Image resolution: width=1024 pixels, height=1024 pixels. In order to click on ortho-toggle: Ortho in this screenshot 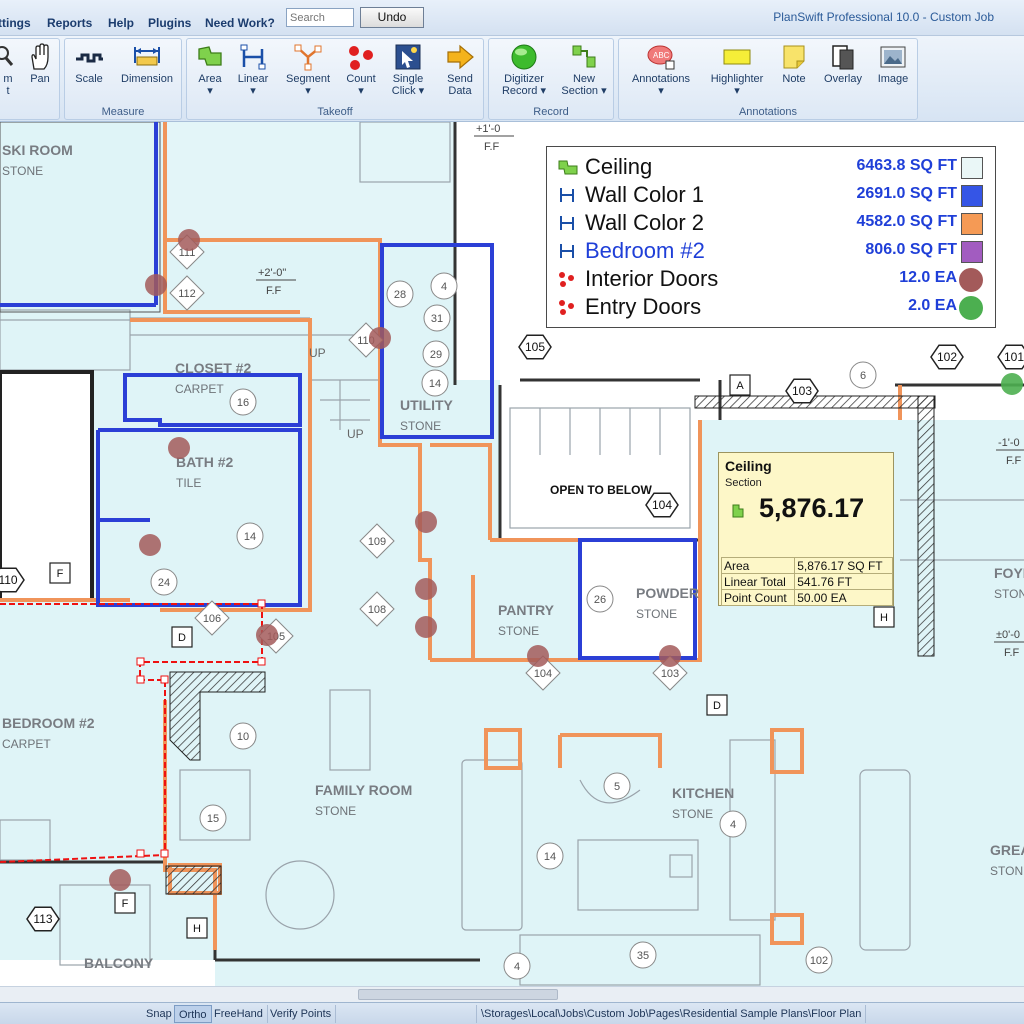, I will do `click(193, 1014)`.